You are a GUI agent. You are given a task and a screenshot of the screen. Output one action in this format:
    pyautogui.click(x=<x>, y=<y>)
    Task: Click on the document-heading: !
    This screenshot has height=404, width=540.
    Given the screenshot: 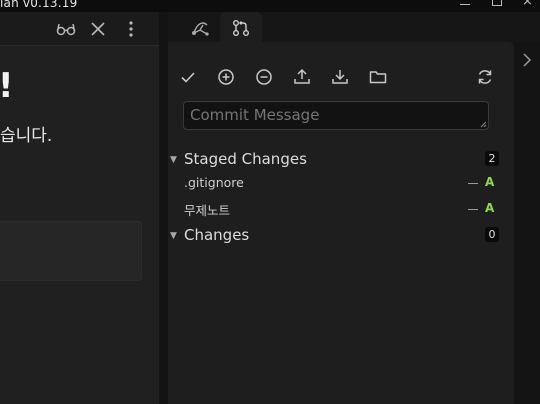 What is the action you would take?
    pyautogui.click(x=7, y=86)
    